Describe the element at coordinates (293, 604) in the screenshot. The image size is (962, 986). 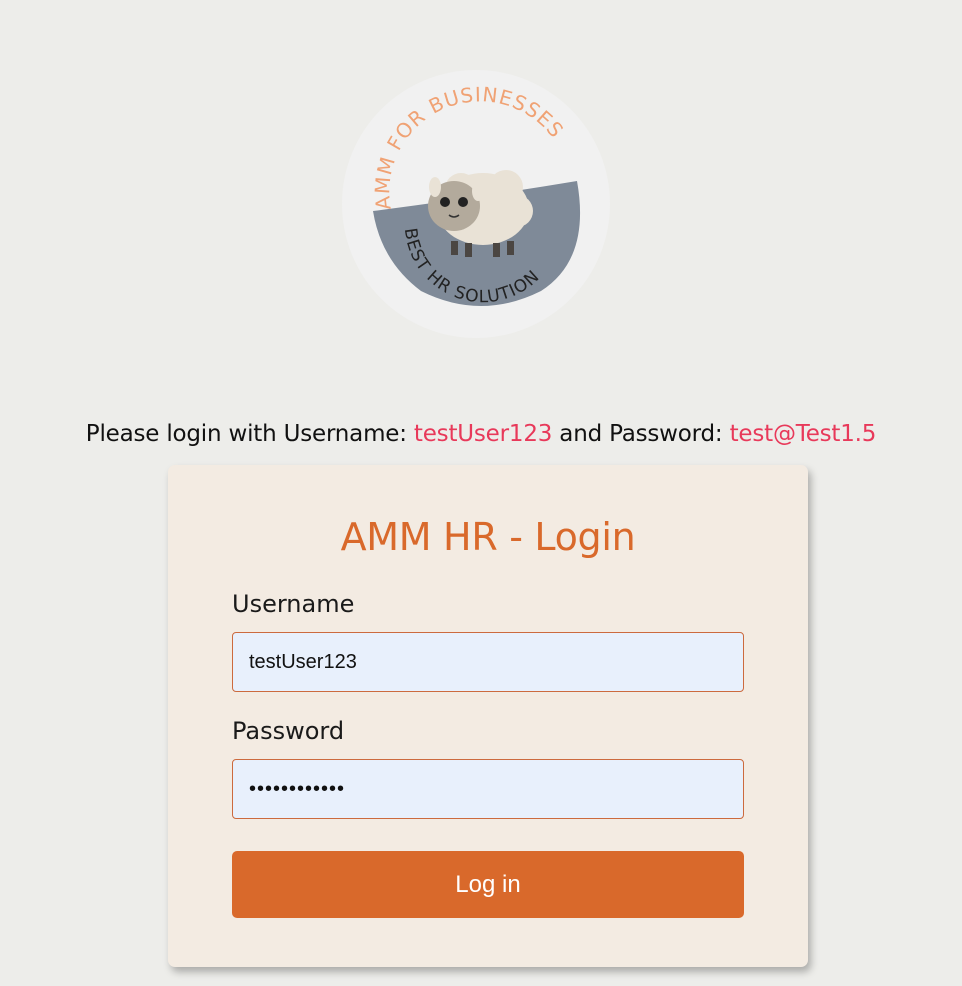
I see `username-label: Username` at that location.